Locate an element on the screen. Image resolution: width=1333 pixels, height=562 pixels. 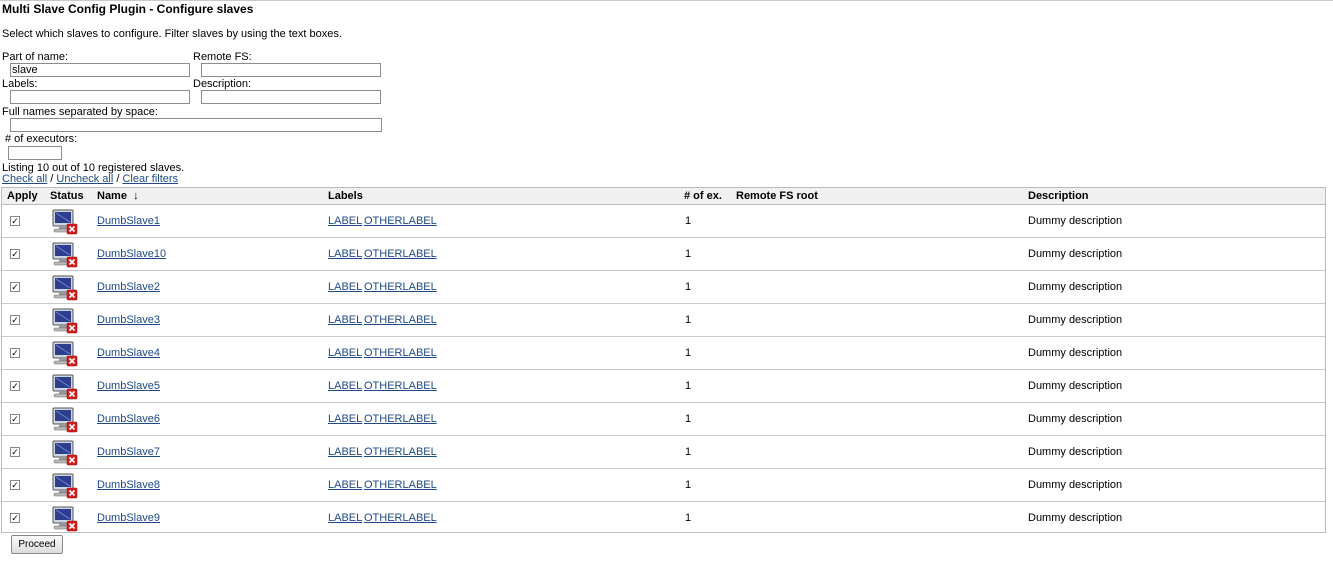
executors-label: # of executors: is located at coordinates (41, 139).